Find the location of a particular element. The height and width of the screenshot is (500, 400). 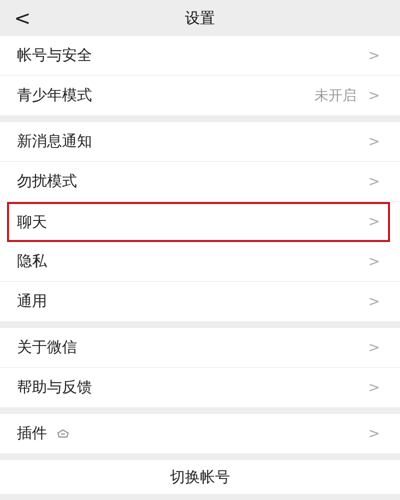

item-label: 通用 is located at coordinates (32, 301).